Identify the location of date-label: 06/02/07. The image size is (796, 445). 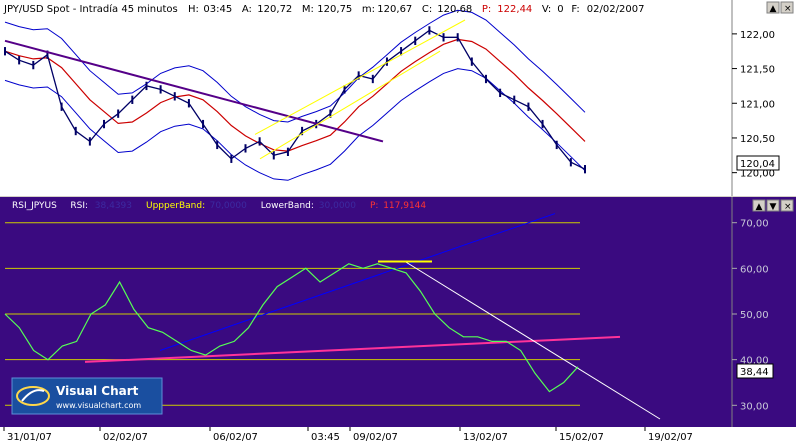
(235, 437).